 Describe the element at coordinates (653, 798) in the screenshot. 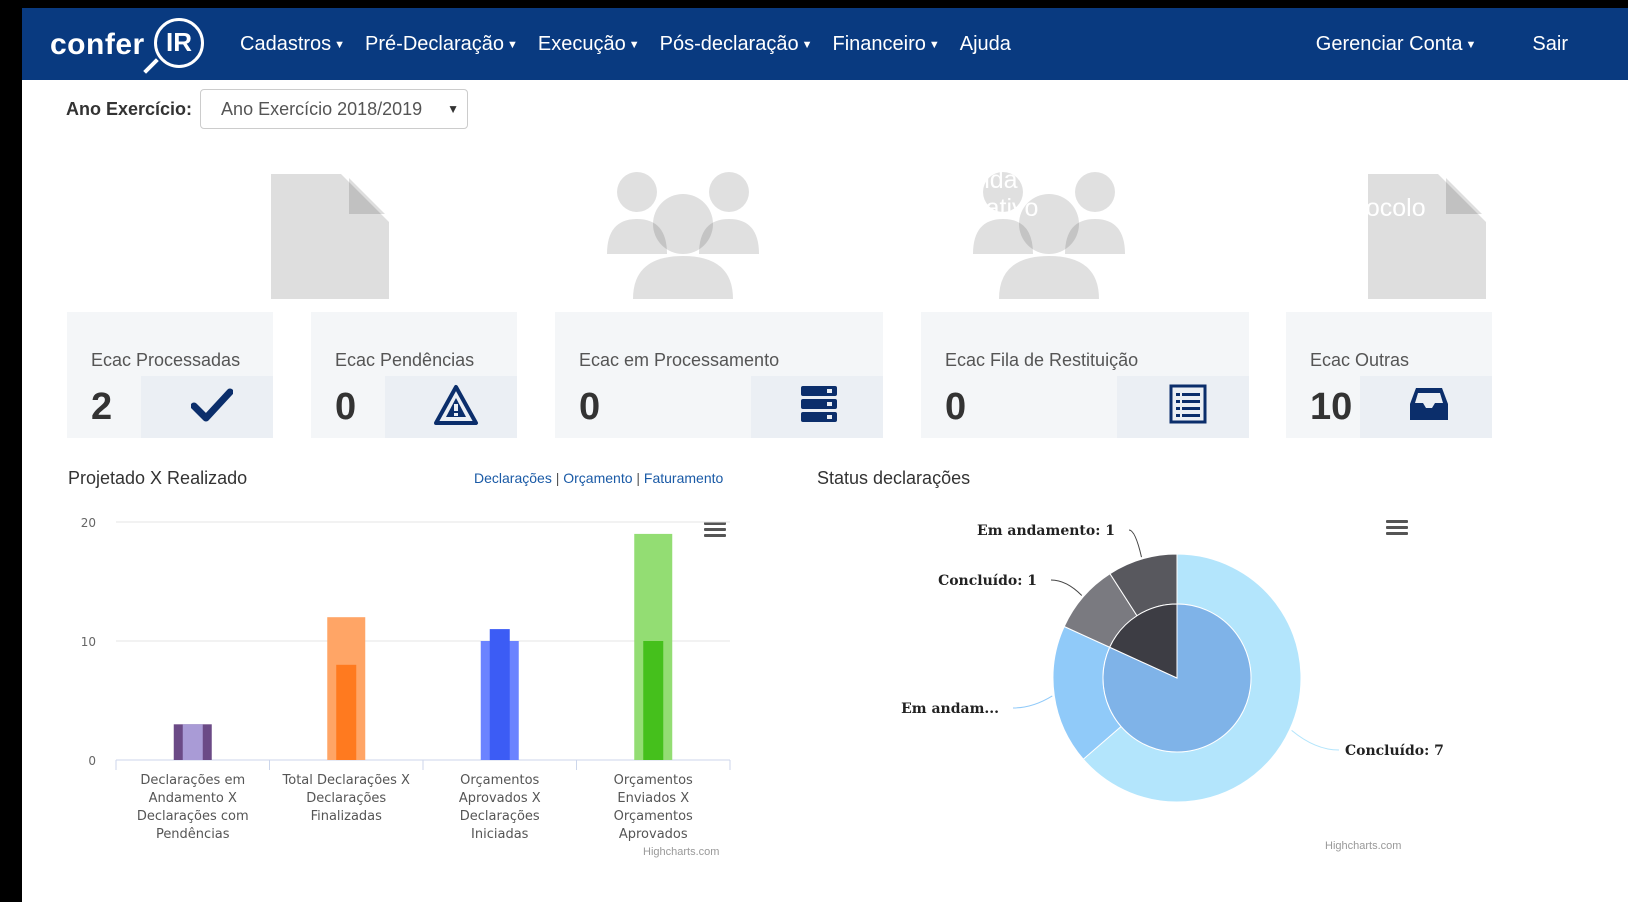

I see `x-category-label: Enviados X` at that location.